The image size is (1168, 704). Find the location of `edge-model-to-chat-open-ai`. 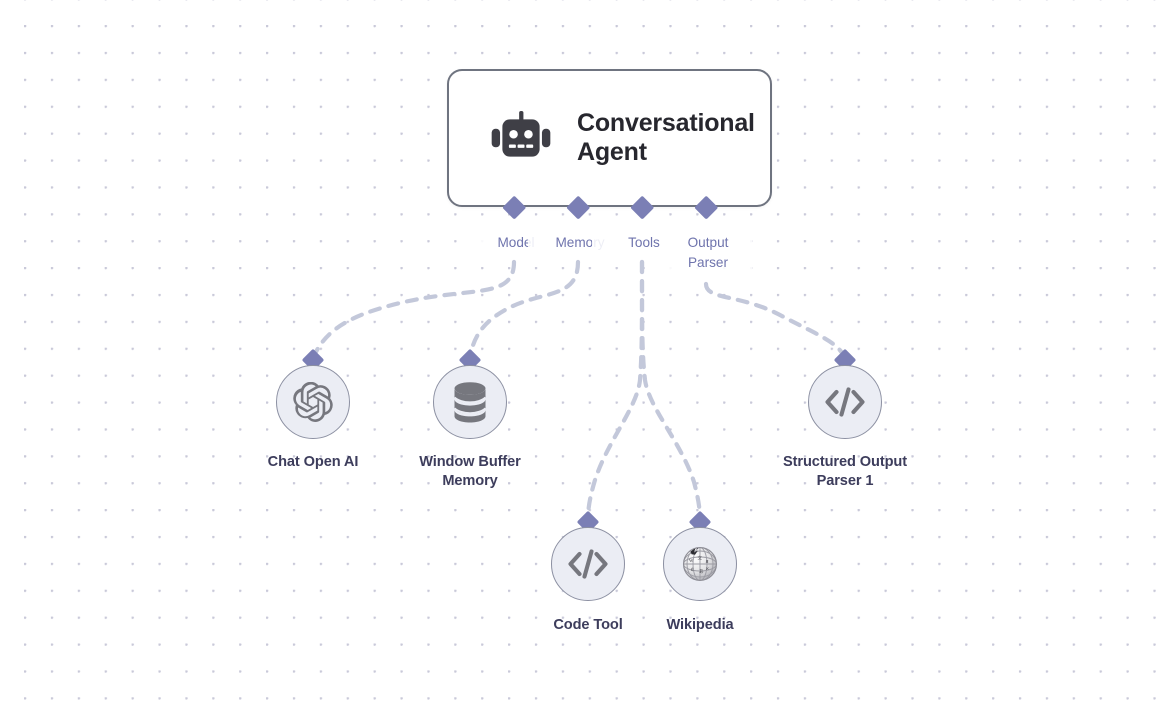

edge-model-to-chat-open-ai is located at coordinates (413, 310).